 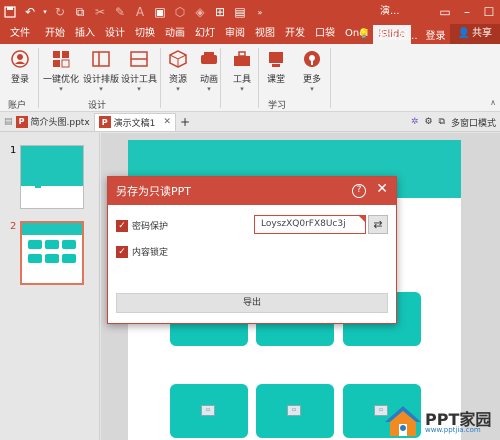 What do you see at coordinates (209, 59) in the screenshot?
I see `animation-icon` at bounding box center [209, 59].